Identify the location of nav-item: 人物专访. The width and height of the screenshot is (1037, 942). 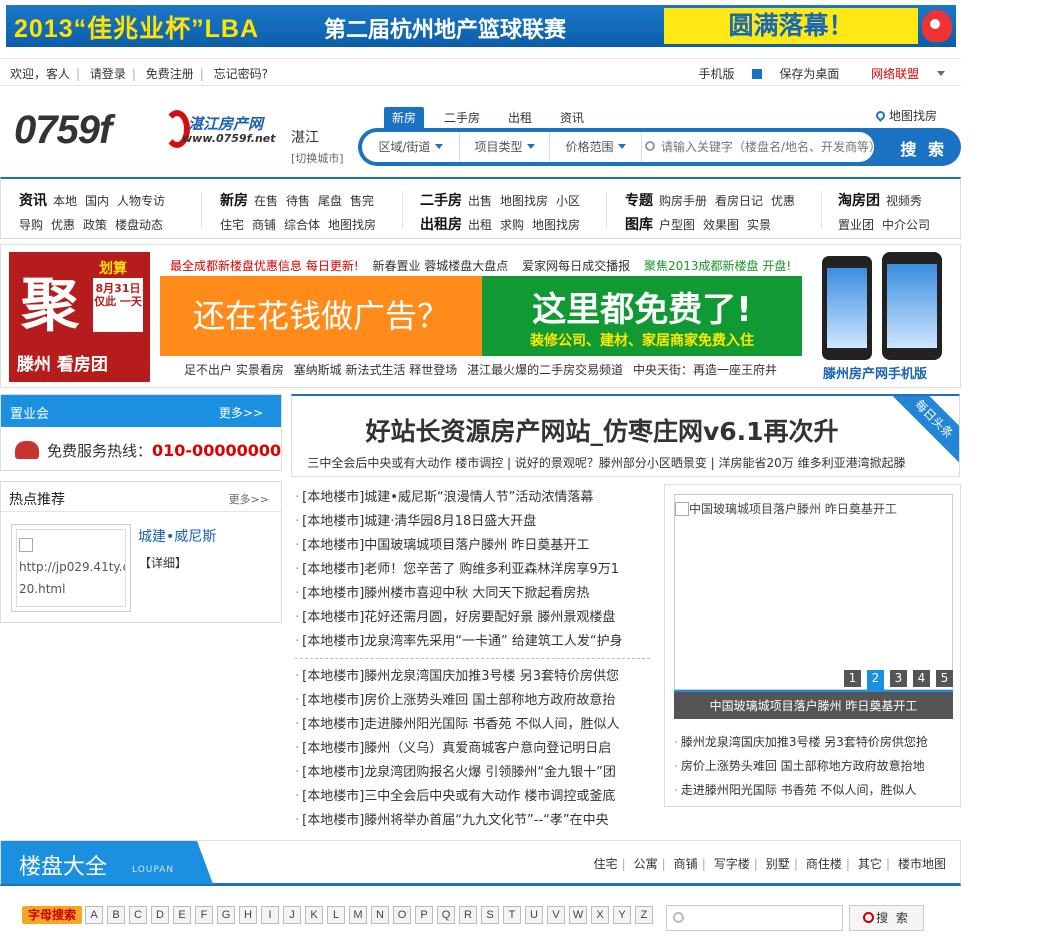
(141, 201).